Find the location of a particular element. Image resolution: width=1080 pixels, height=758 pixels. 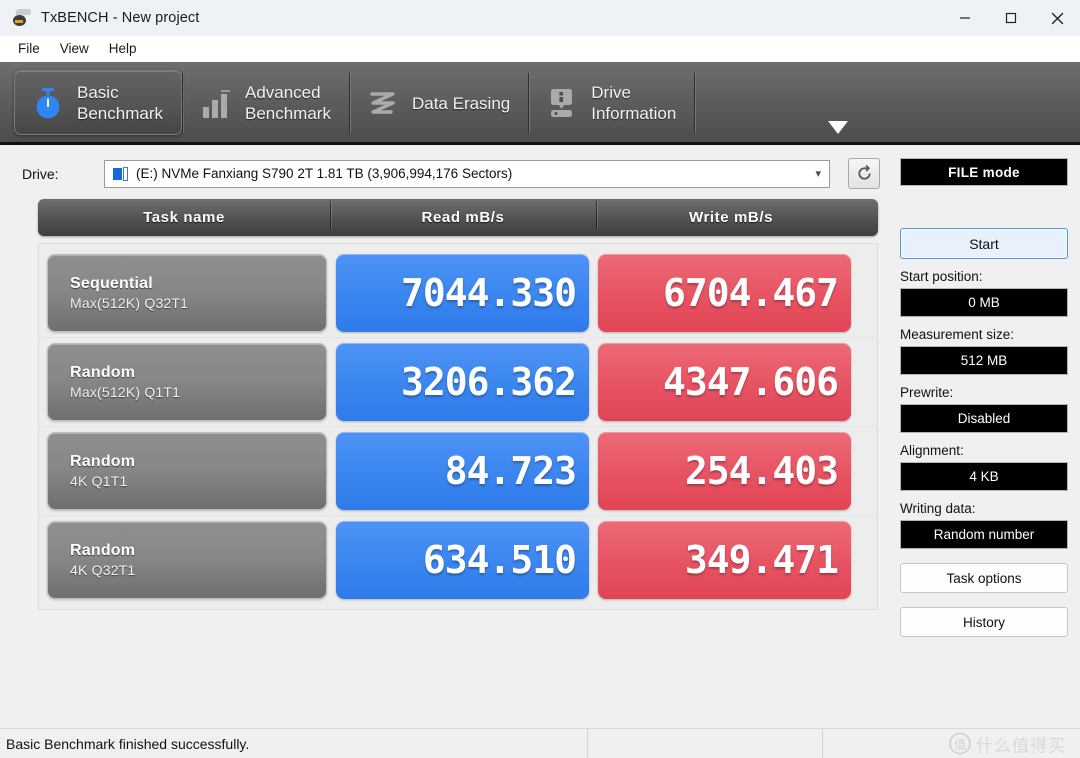

tab-data-erasing: Data Erasing is located at coordinates (439, 103).